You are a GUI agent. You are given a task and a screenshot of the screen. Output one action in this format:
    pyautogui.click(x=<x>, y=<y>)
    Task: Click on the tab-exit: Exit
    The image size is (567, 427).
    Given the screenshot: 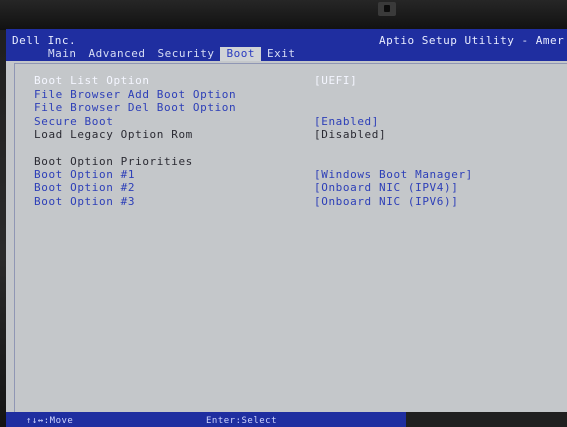 What is the action you would take?
    pyautogui.click(x=281, y=54)
    